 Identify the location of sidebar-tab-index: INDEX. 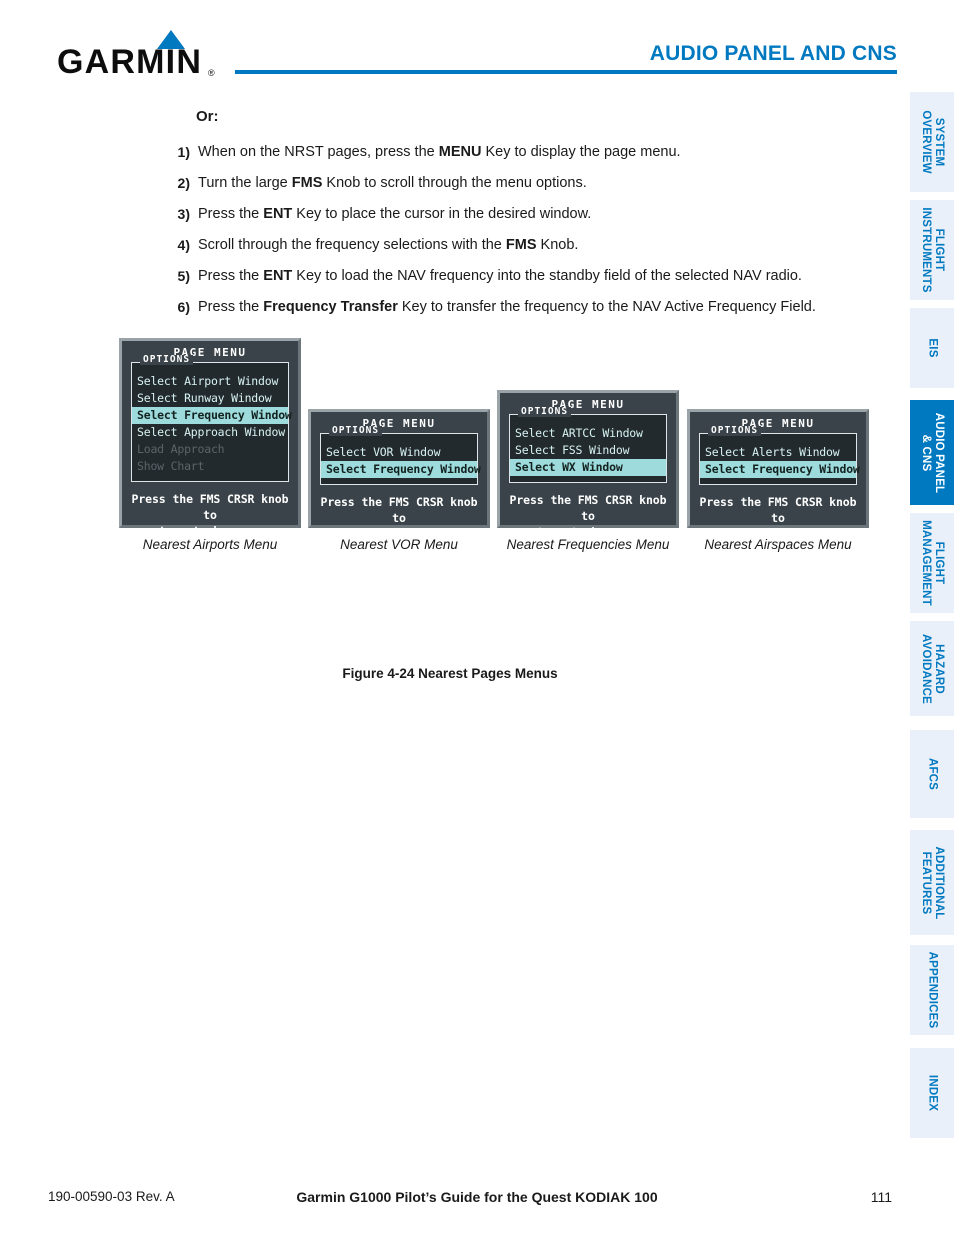
(932, 1093).